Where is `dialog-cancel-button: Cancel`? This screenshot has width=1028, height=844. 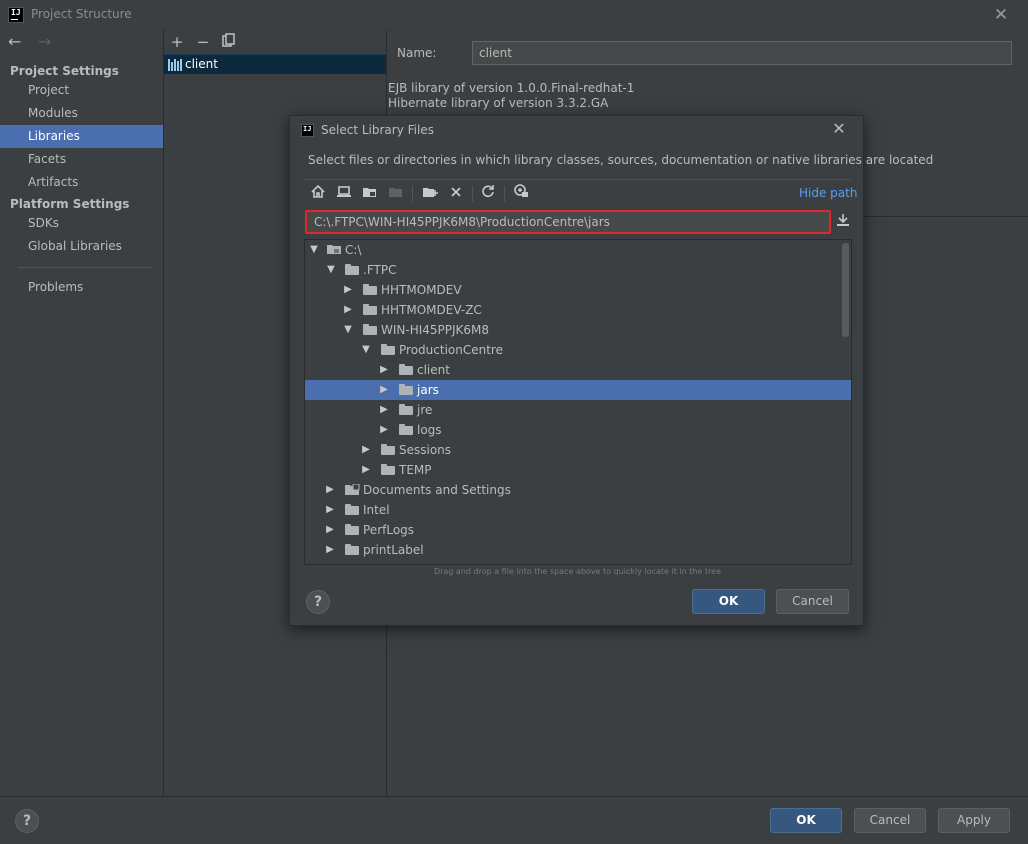
dialog-cancel-button: Cancel is located at coordinates (812, 601).